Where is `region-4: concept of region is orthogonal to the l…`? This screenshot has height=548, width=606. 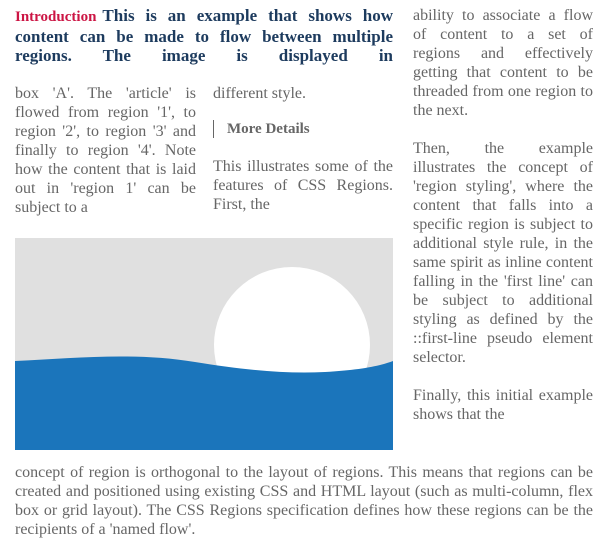
region-4: concept of region is orthogonal to the l… is located at coordinates (304, 501).